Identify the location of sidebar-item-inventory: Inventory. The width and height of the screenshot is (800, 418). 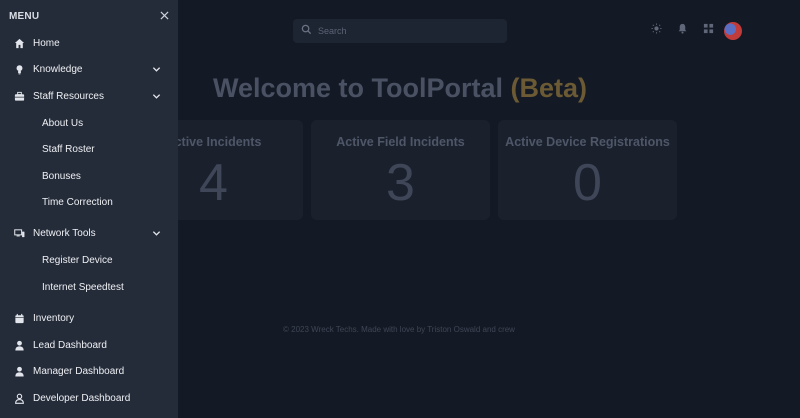
(89, 318).